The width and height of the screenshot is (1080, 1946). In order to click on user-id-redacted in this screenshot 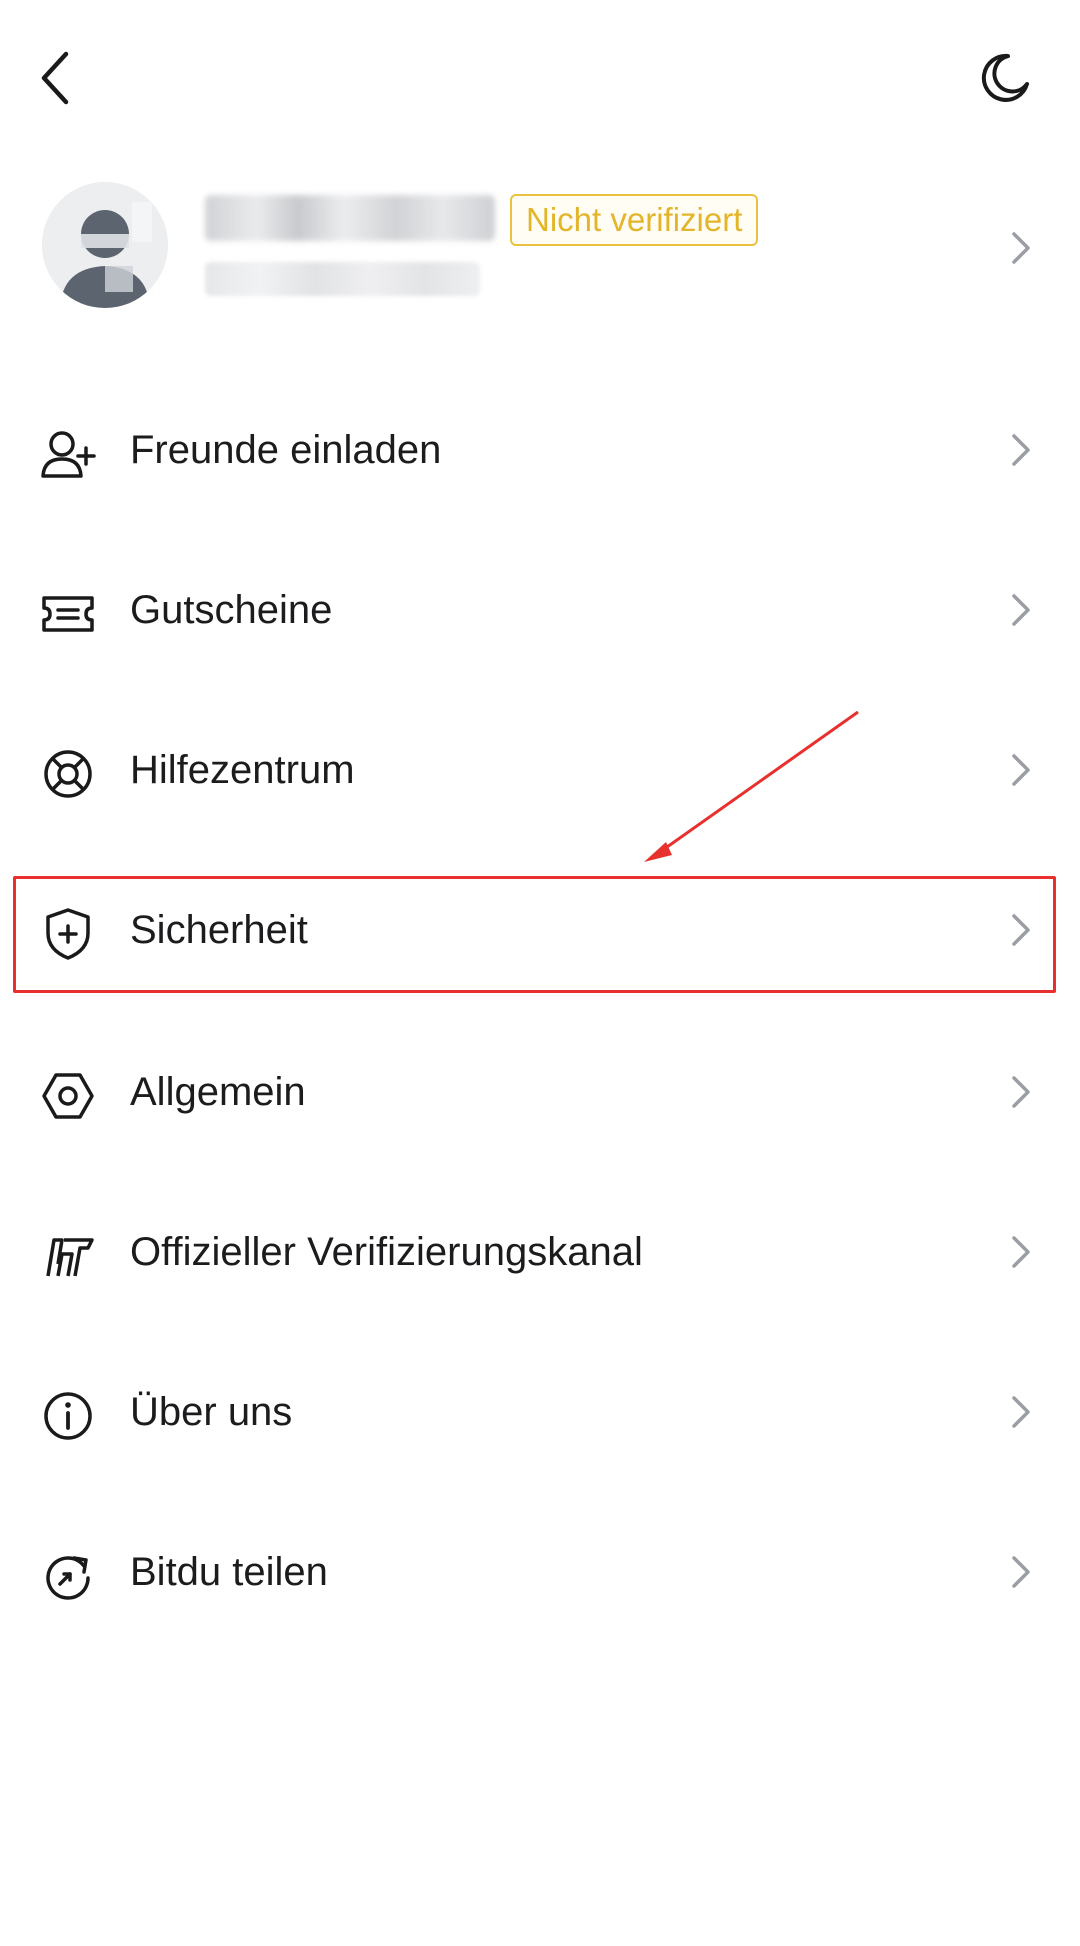, I will do `click(342, 279)`.